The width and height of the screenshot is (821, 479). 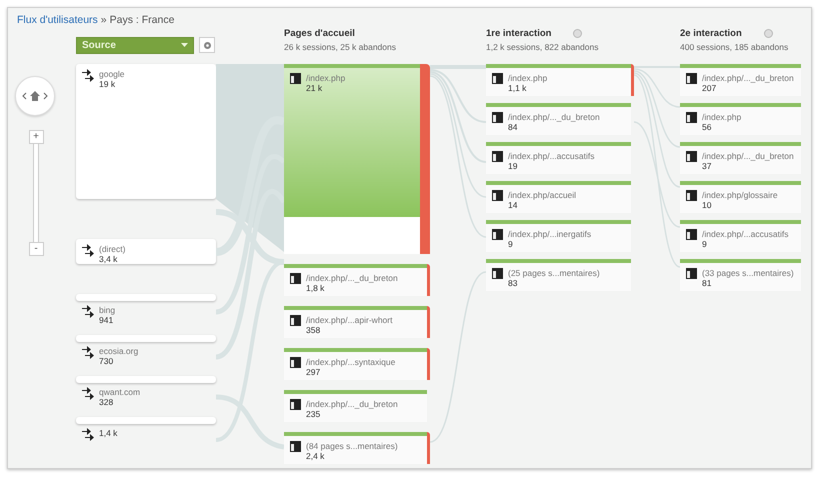 I want to click on page-node: /index.php/...inergatifs 9, so click(x=558, y=236).